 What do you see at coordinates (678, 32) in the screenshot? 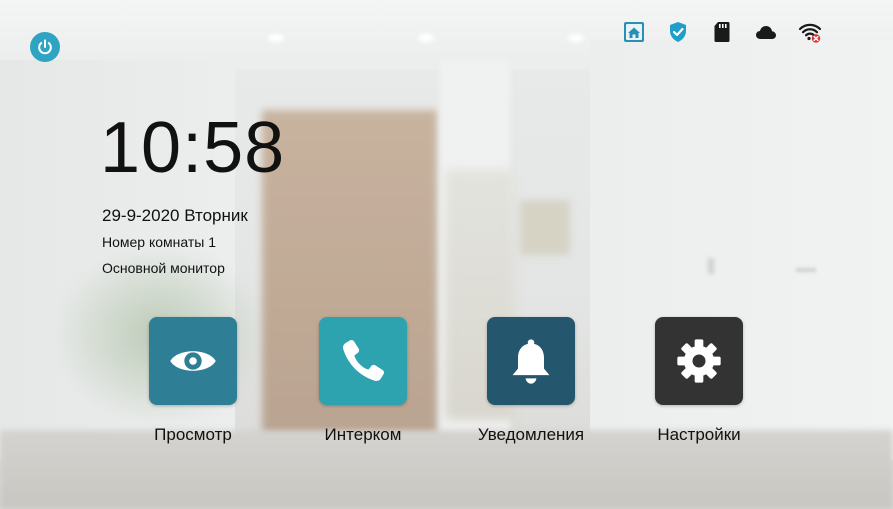
I see `shield-check-icon` at bounding box center [678, 32].